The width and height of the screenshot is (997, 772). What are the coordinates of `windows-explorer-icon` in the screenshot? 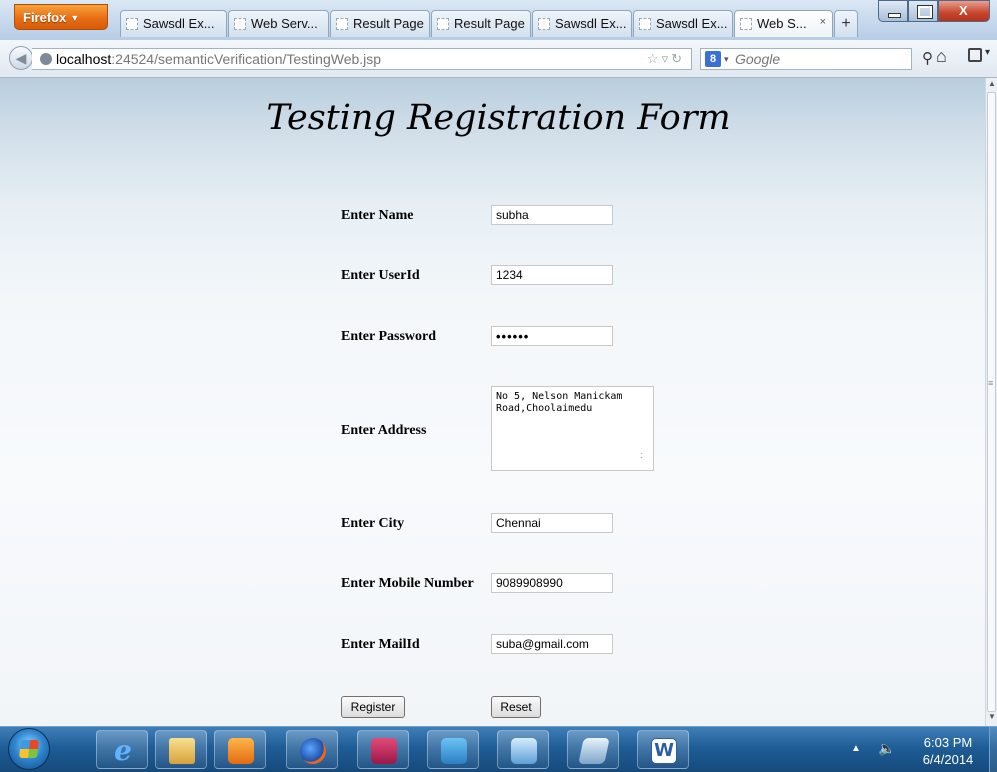 It's located at (181, 749).